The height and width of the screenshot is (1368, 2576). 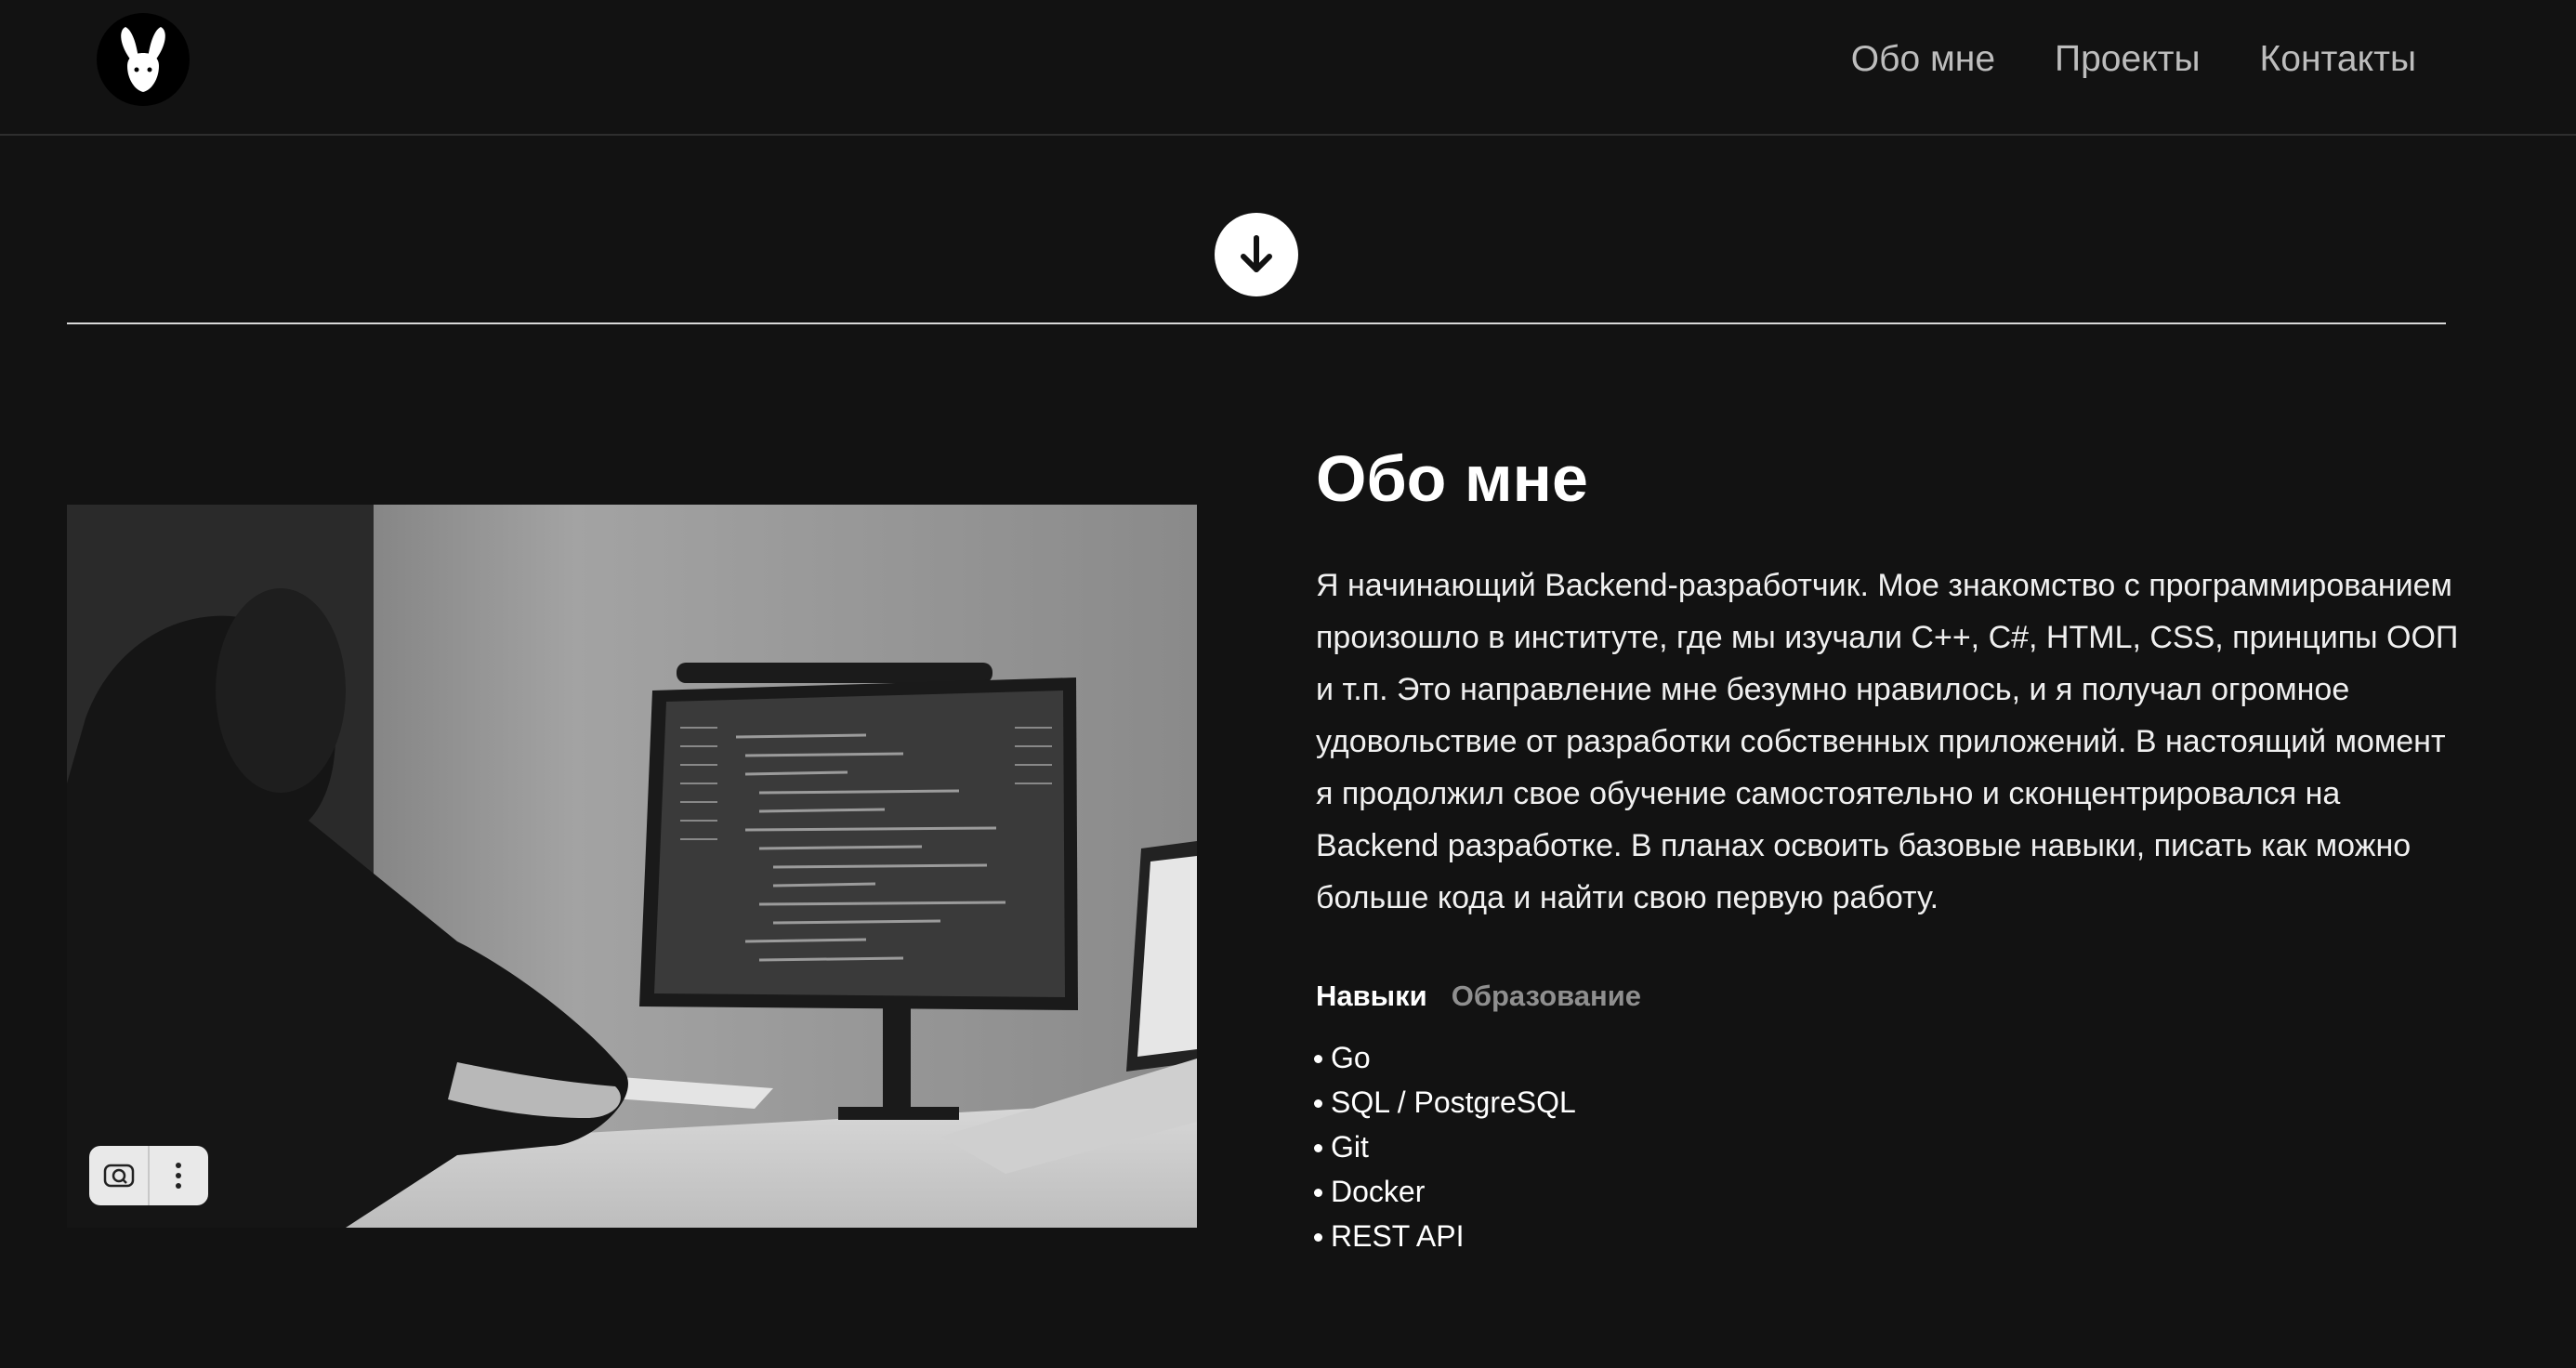 What do you see at coordinates (2338, 59) in the screenshot?
I see `nav-contacts: Контакты` at bounding box center [2338, 59].